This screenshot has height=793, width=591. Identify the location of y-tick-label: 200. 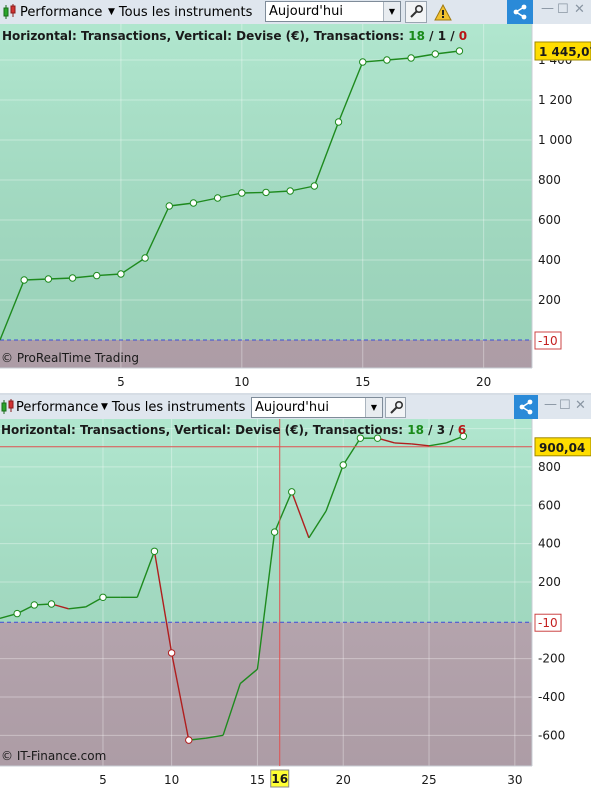
(549, 582).